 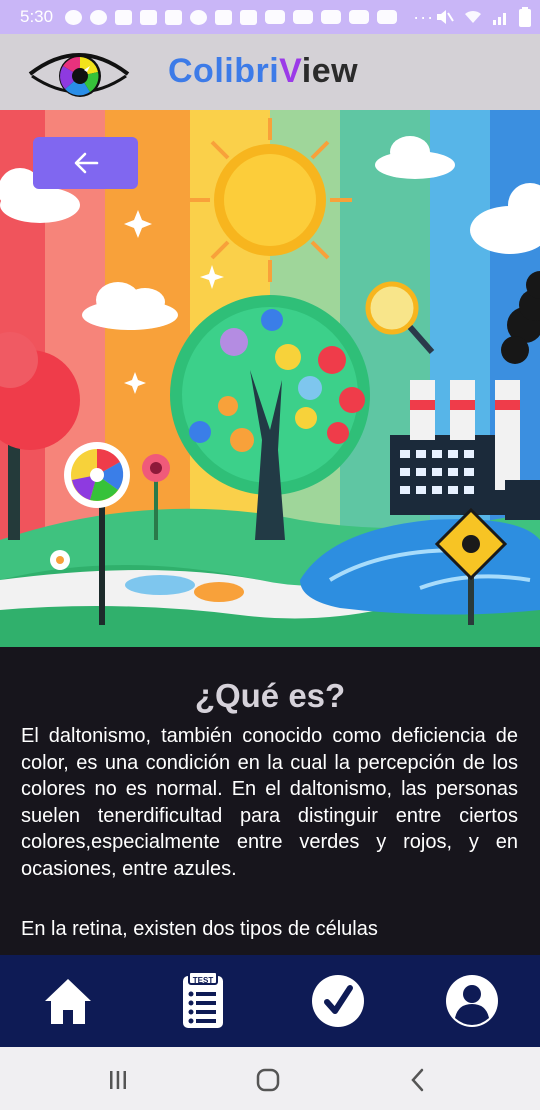 I want to click on checkmark-icon, so click(x=338, y=1001).